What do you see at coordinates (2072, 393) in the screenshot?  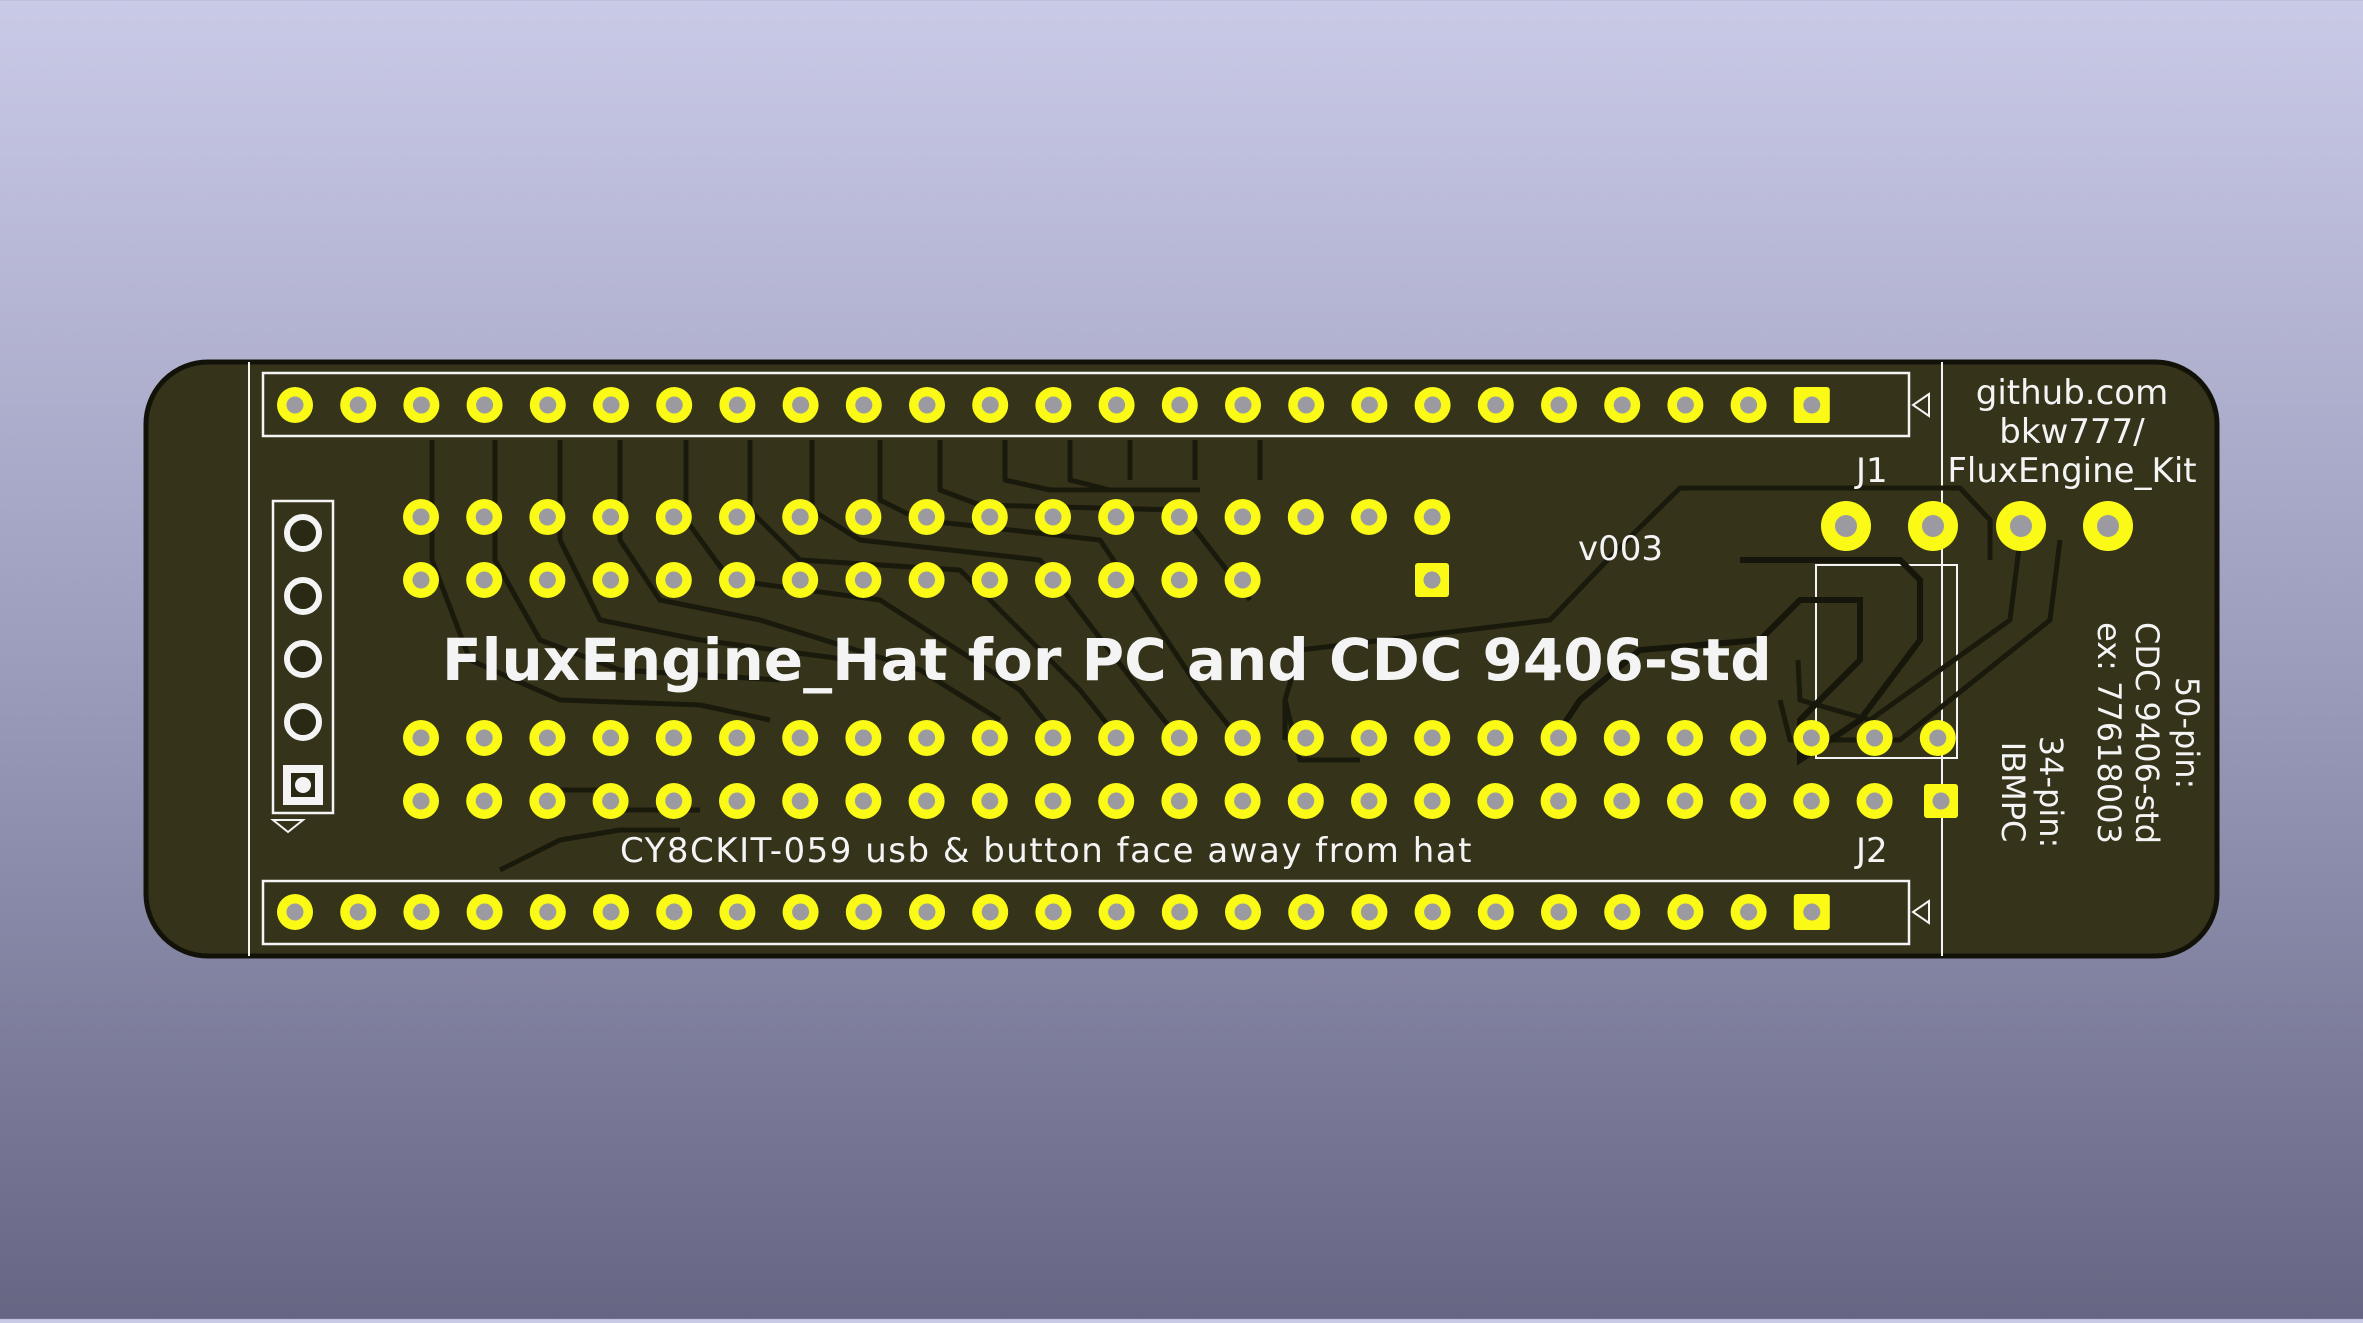 I see `repo-line-1: github.com` at bounding box center [2072, 393].